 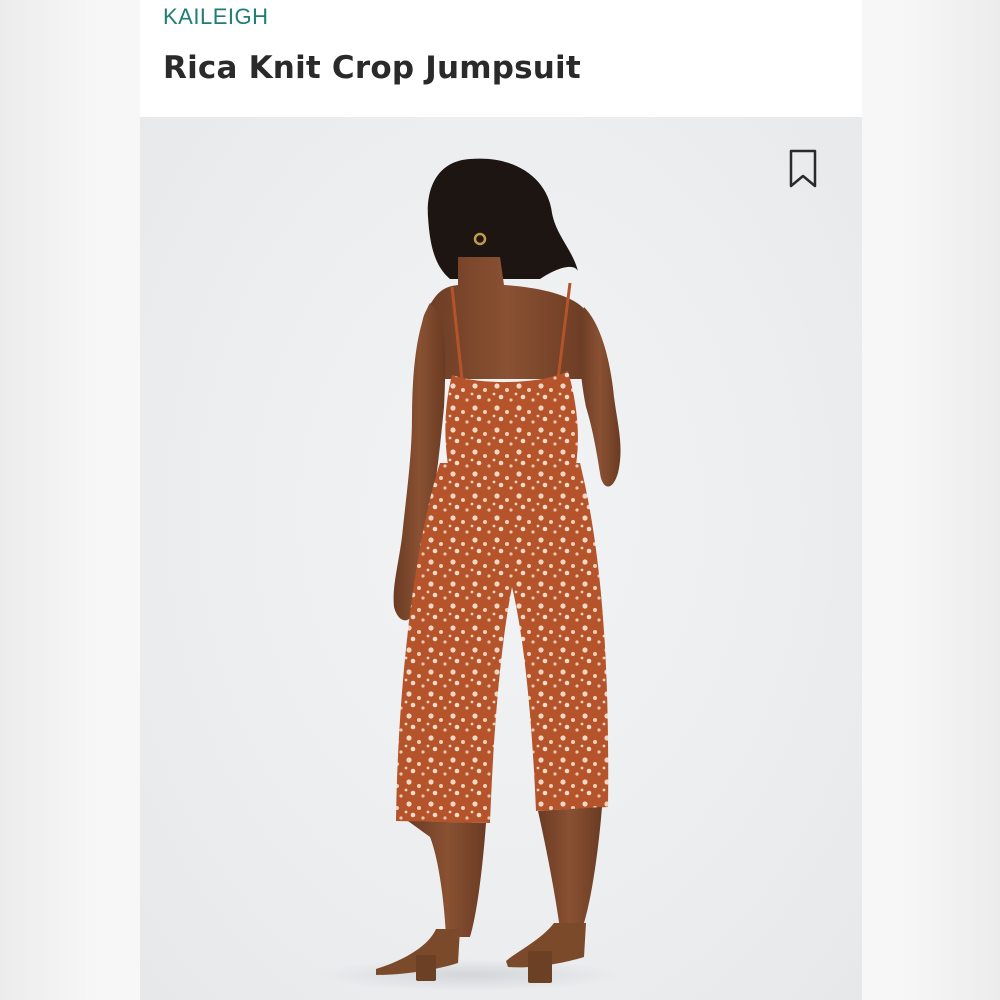 What do you see at coordinates (600, 397) in the screenshot?
I see `right-arm` at bounding box center [600, 397].